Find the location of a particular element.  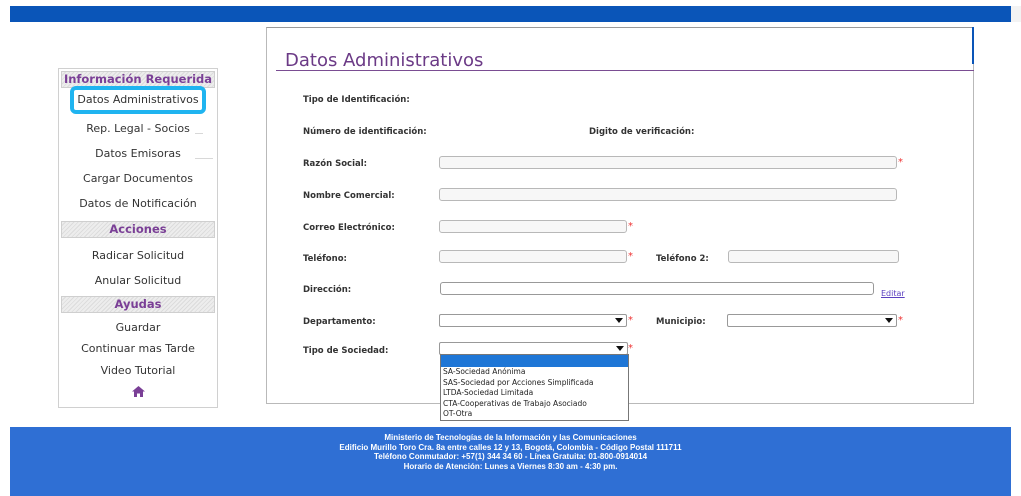

top-bar-corner is located at coordinates (1016, 14).